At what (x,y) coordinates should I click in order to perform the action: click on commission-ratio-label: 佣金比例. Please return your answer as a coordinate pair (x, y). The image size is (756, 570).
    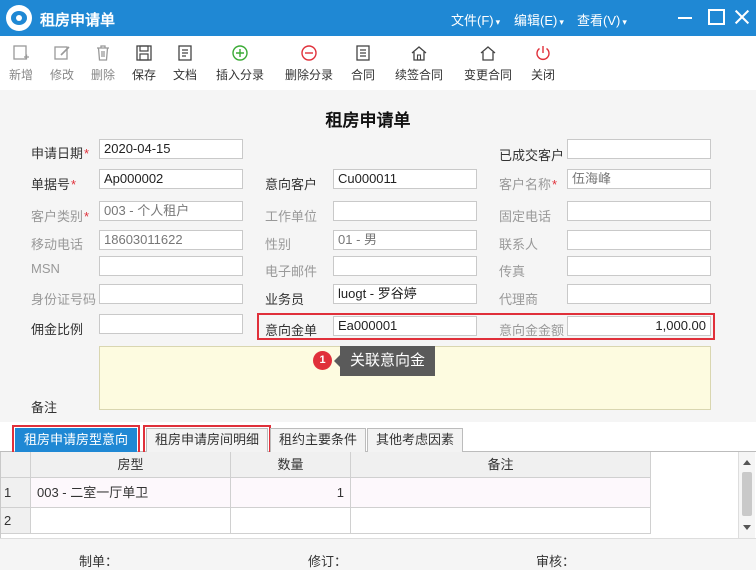
    Looking at the image, I should click on (57, 329).